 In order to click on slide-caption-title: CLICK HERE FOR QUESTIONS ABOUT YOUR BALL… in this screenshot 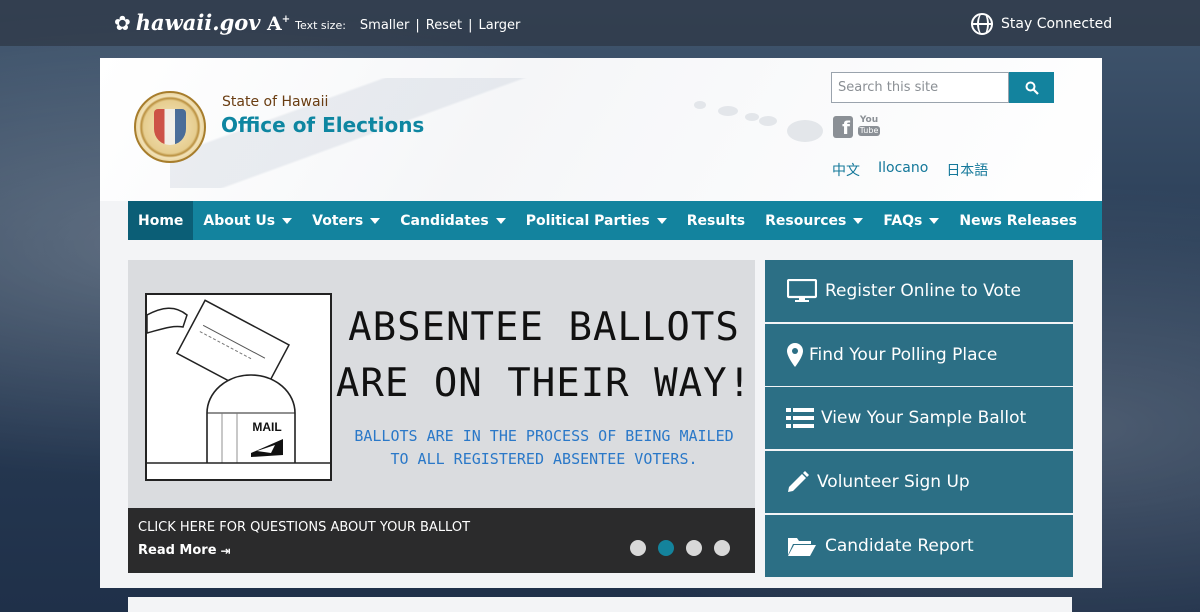, I will do `click(304, 527)`.